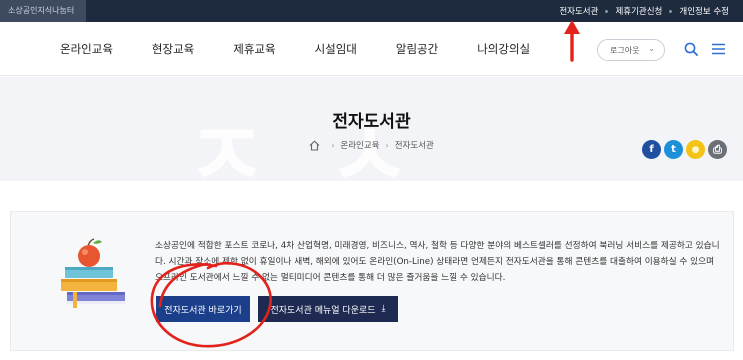 The height and width of the screenshot is (360, 743). Describe the element at coordinates (718, 49) in the screenshot. I see `hamburger-menu-icon` at that location.